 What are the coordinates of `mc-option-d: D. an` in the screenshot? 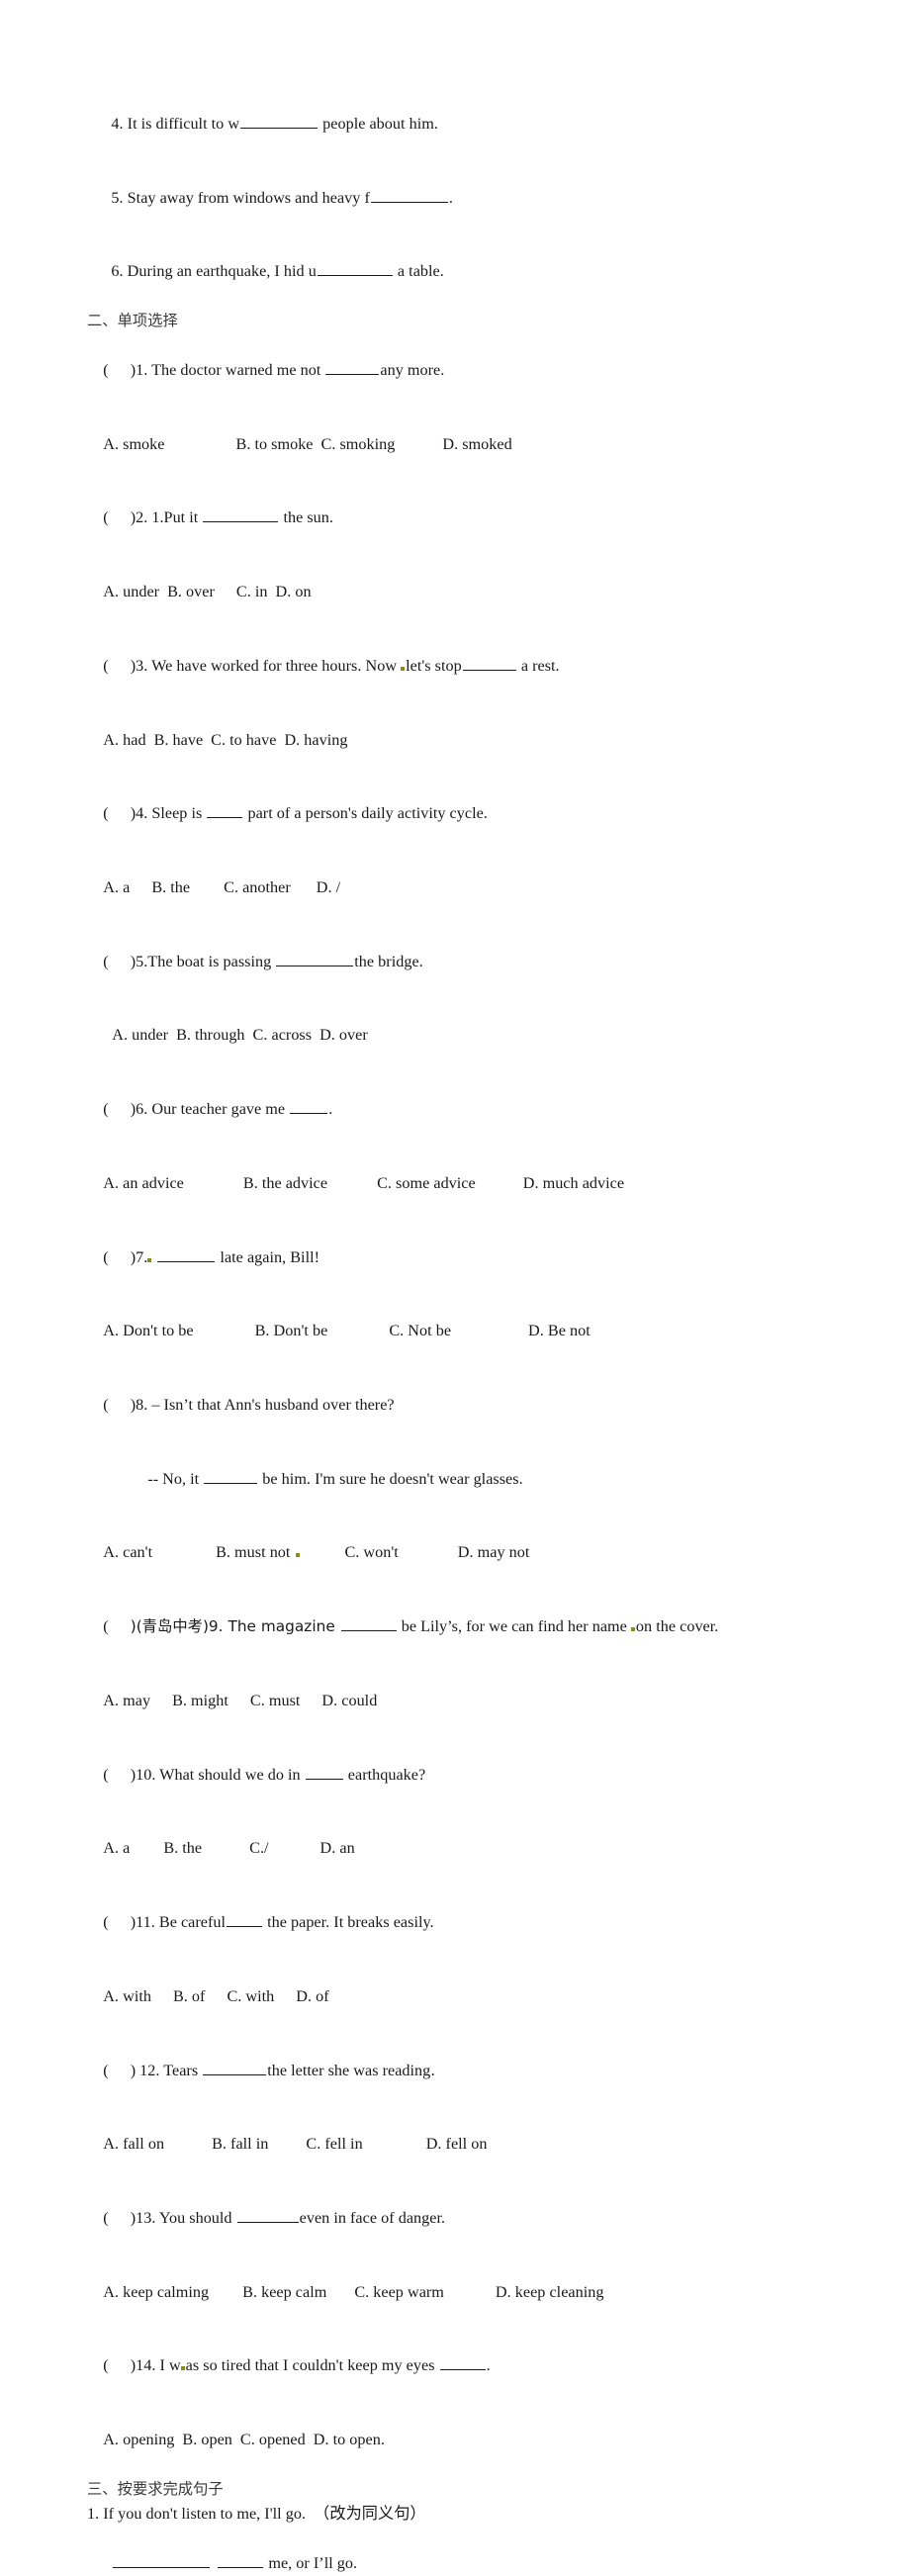 It's located at (337, 1848).